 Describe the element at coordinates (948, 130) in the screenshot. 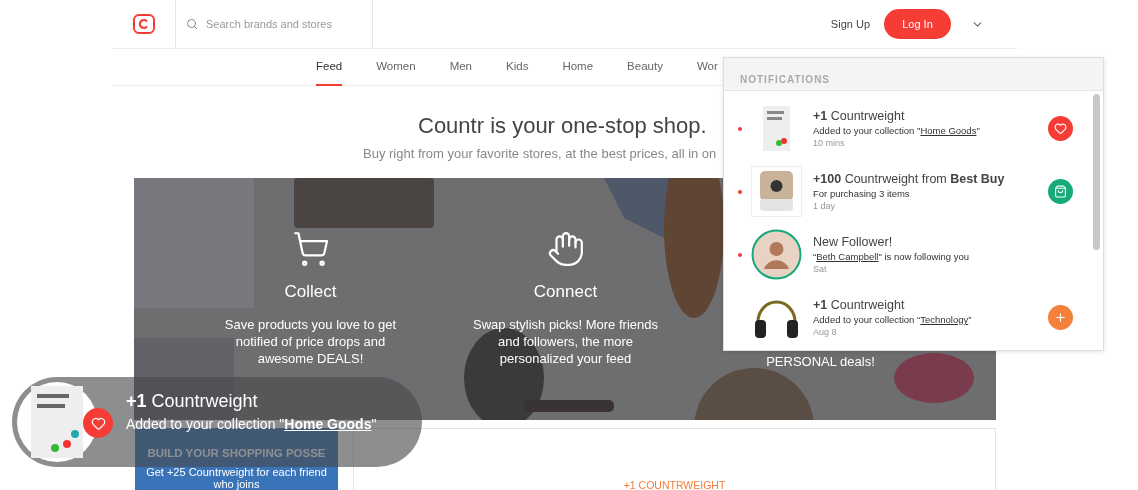

I see `collection-link: Home Goods` at that location.